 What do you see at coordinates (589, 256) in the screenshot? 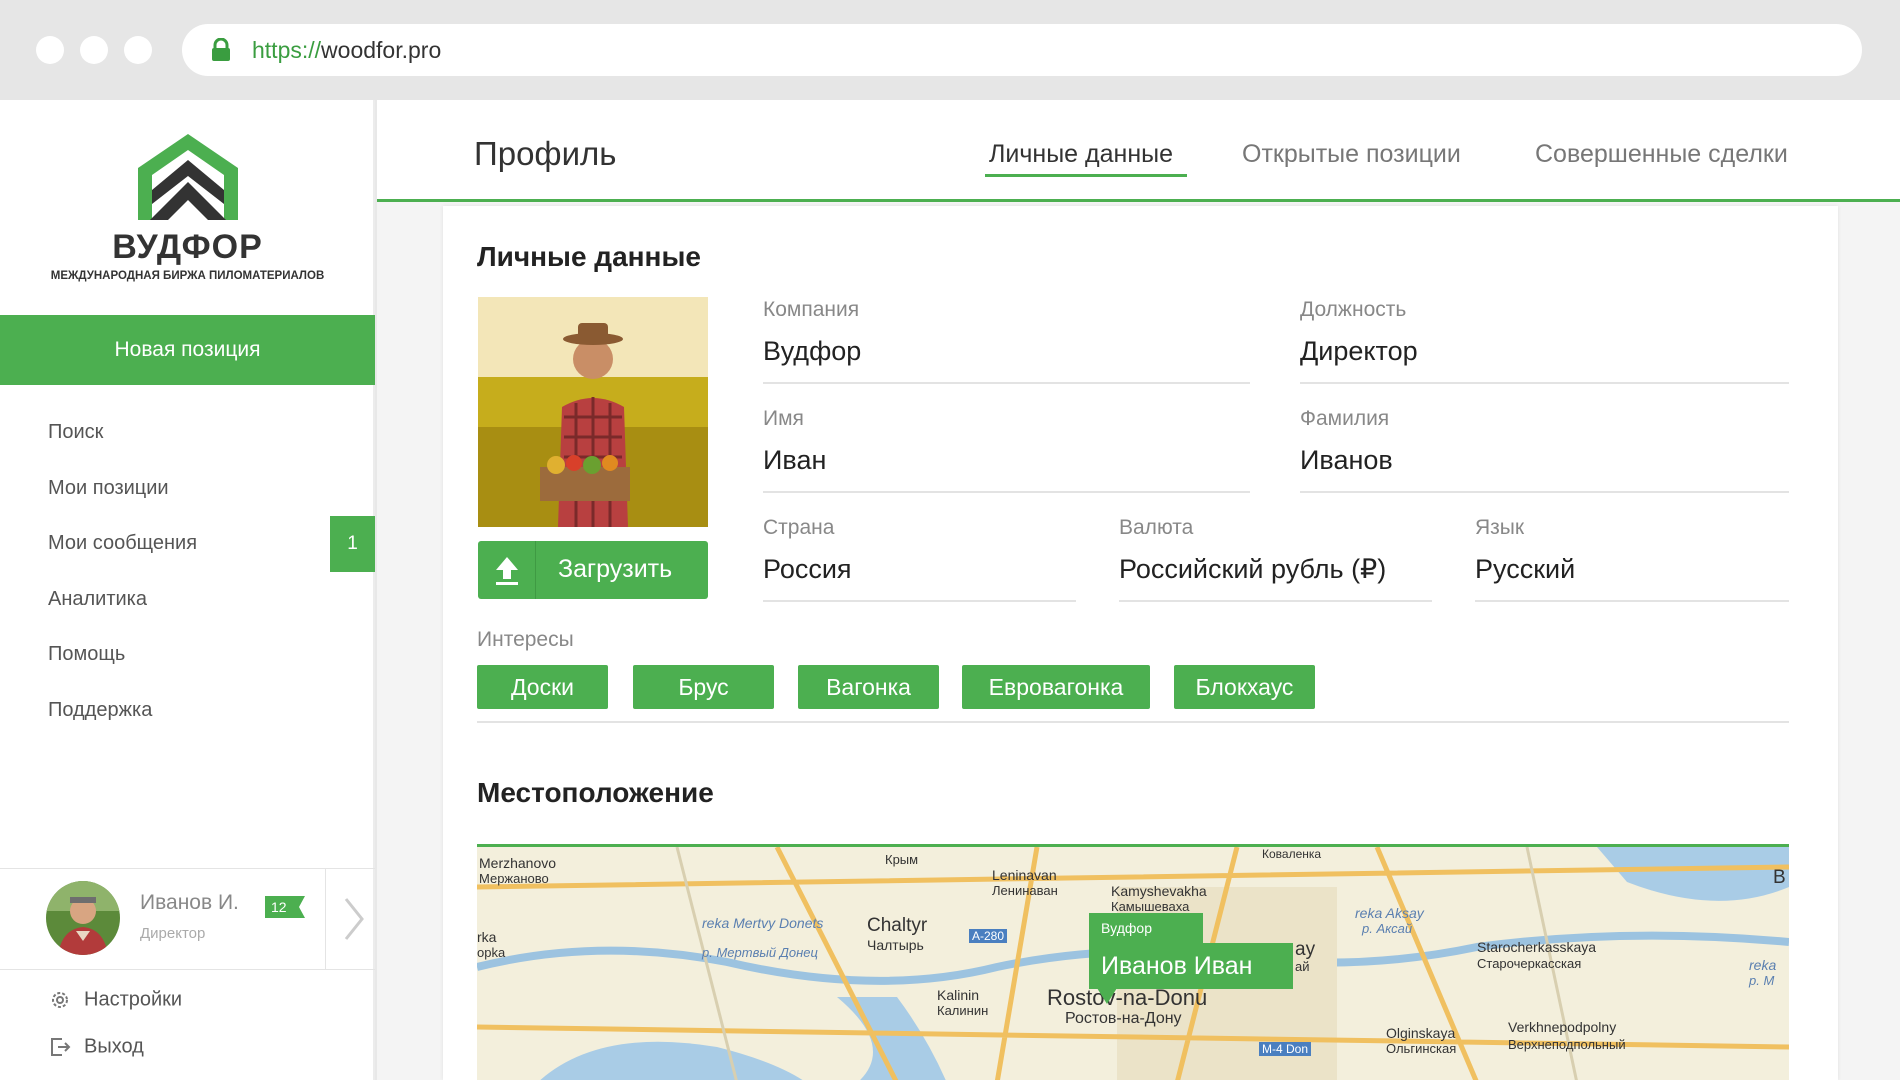
I see `personal-data-title: Личные данные` at bounding box center [589, 256].